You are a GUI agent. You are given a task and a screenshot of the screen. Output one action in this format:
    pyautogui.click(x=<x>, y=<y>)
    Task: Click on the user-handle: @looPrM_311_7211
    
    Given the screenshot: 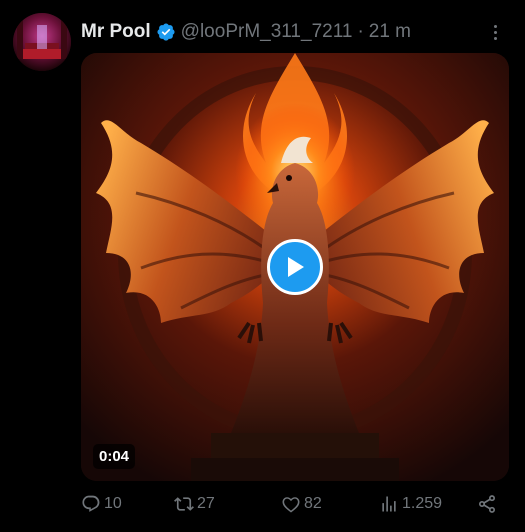 What is the action you would take?
    pyautogui.click(x=267, y=32)
    